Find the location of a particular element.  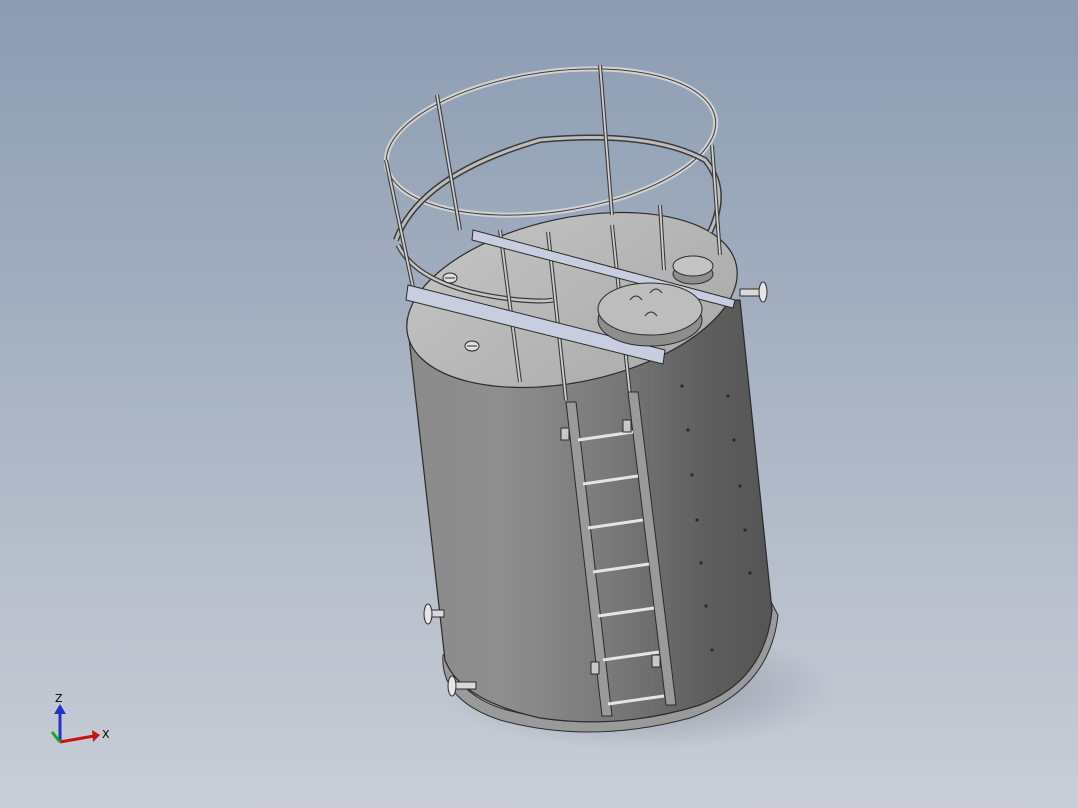

z-axis-label: Z is located at coordinates (59, 698).